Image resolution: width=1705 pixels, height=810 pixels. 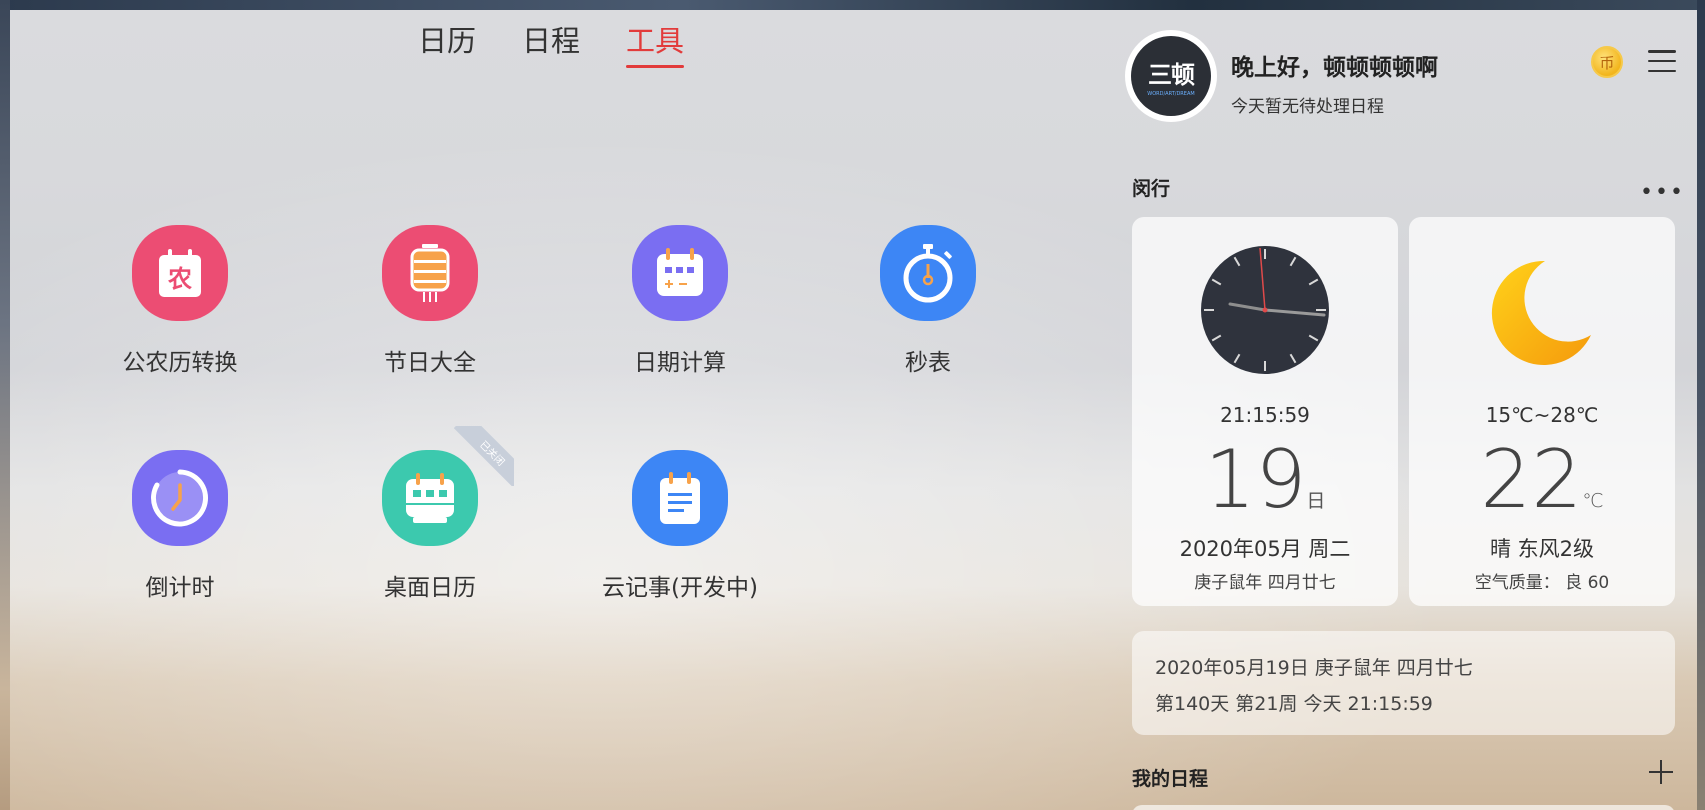 I want to click on avatar-logo-subtext: WORD/ART/DREAM, so click(x=1171, y=94).